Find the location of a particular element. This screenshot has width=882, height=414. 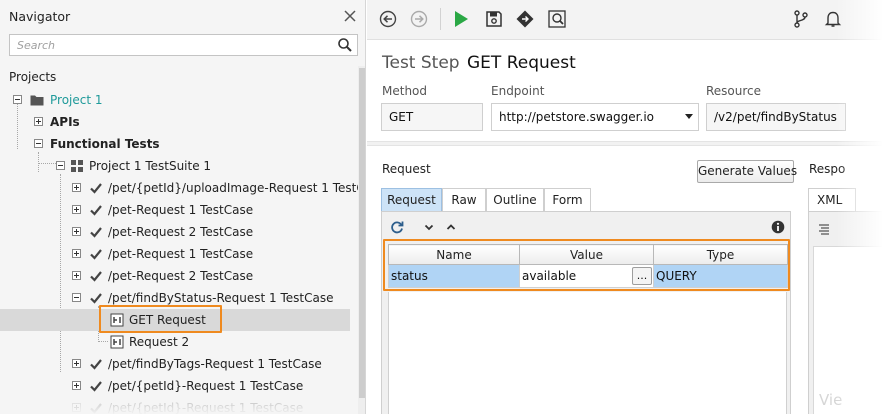

response-footer-text: Vie is located at coordinates (831, 400).